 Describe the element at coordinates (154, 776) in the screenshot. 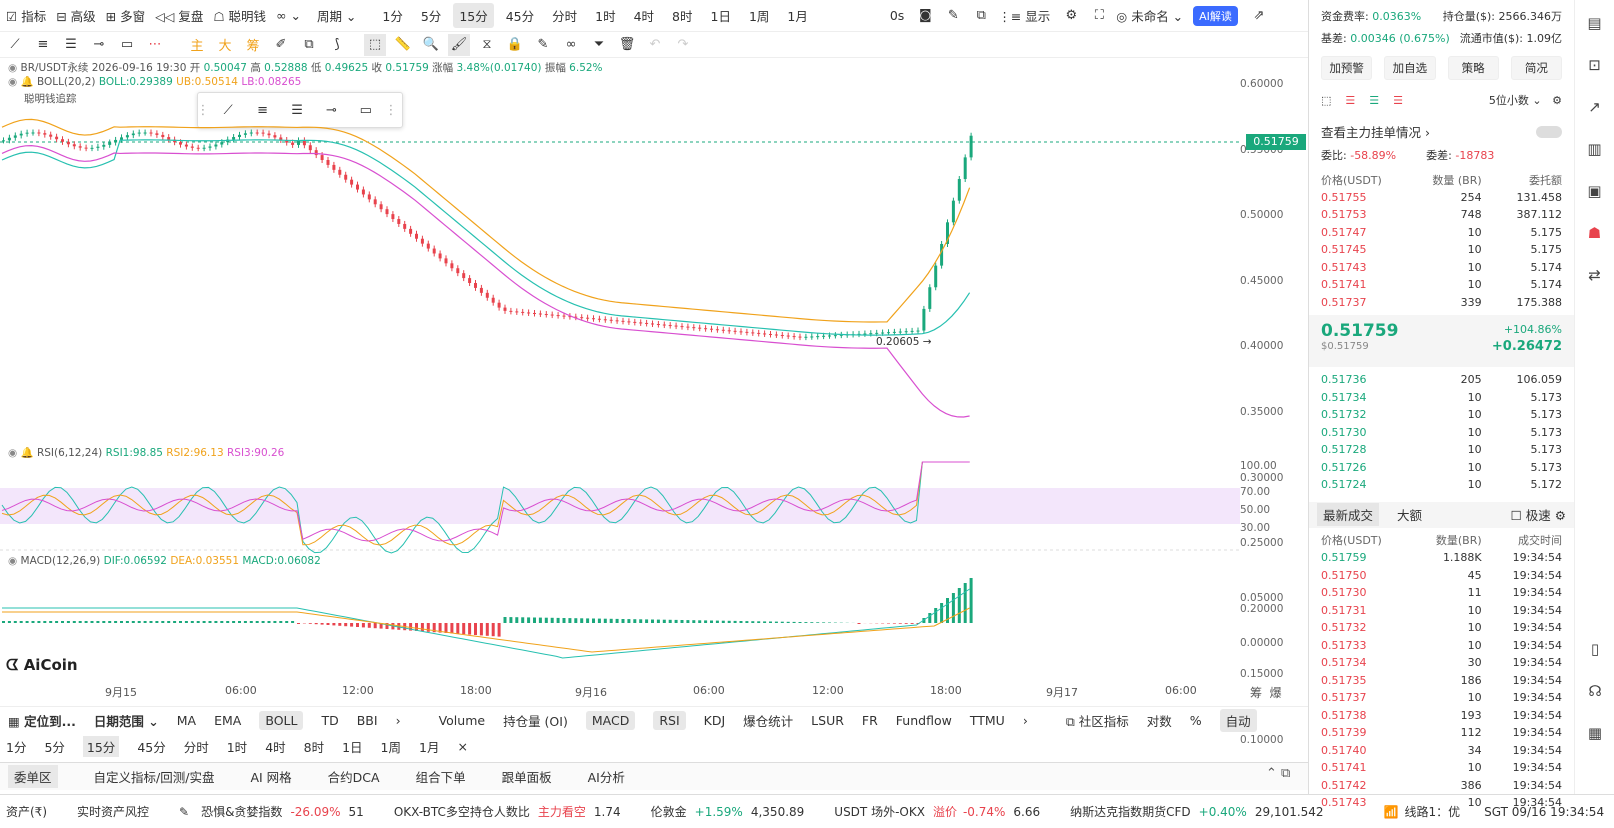

I see `bottom-tab: 自定义指标/回测/实盘` at that location.